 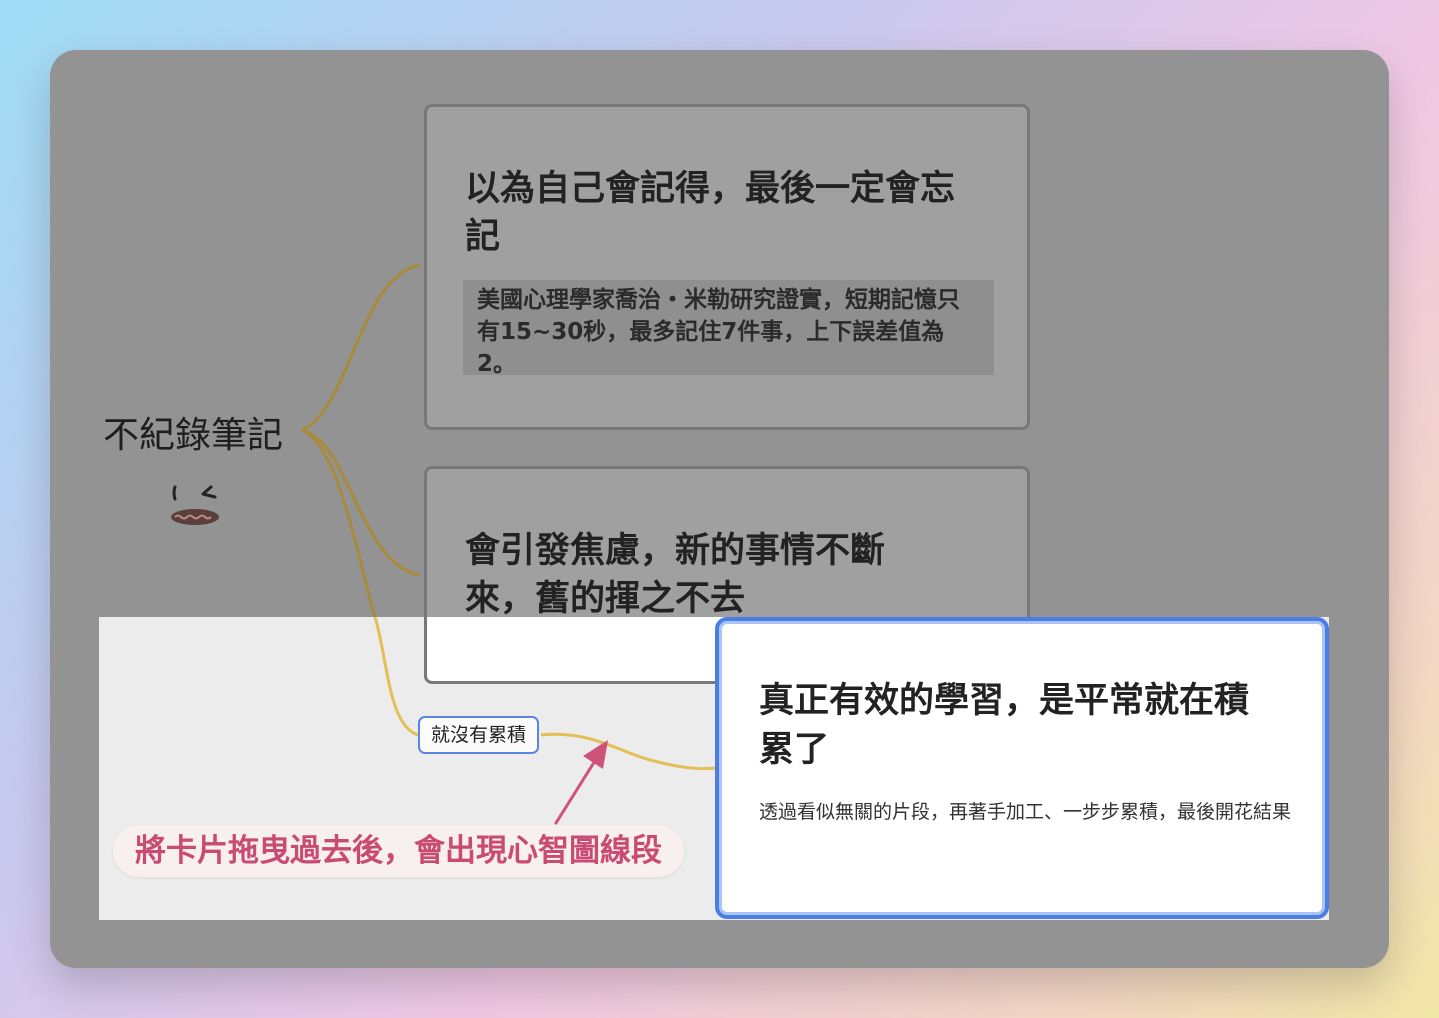 I want to click on branch-to-link-node, so click(x=396, y=676).